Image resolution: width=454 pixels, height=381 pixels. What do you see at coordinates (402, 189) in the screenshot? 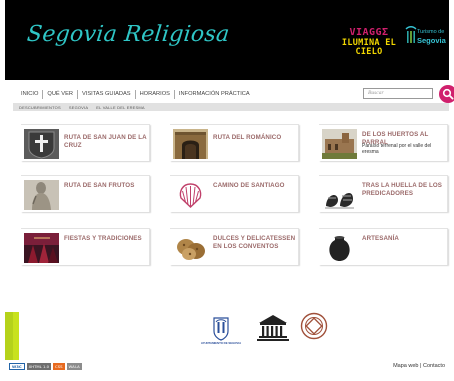
I see `card-title: TRAS LA HUELLA DE LOS PREDICADORES` at bounding box center [402, 189].